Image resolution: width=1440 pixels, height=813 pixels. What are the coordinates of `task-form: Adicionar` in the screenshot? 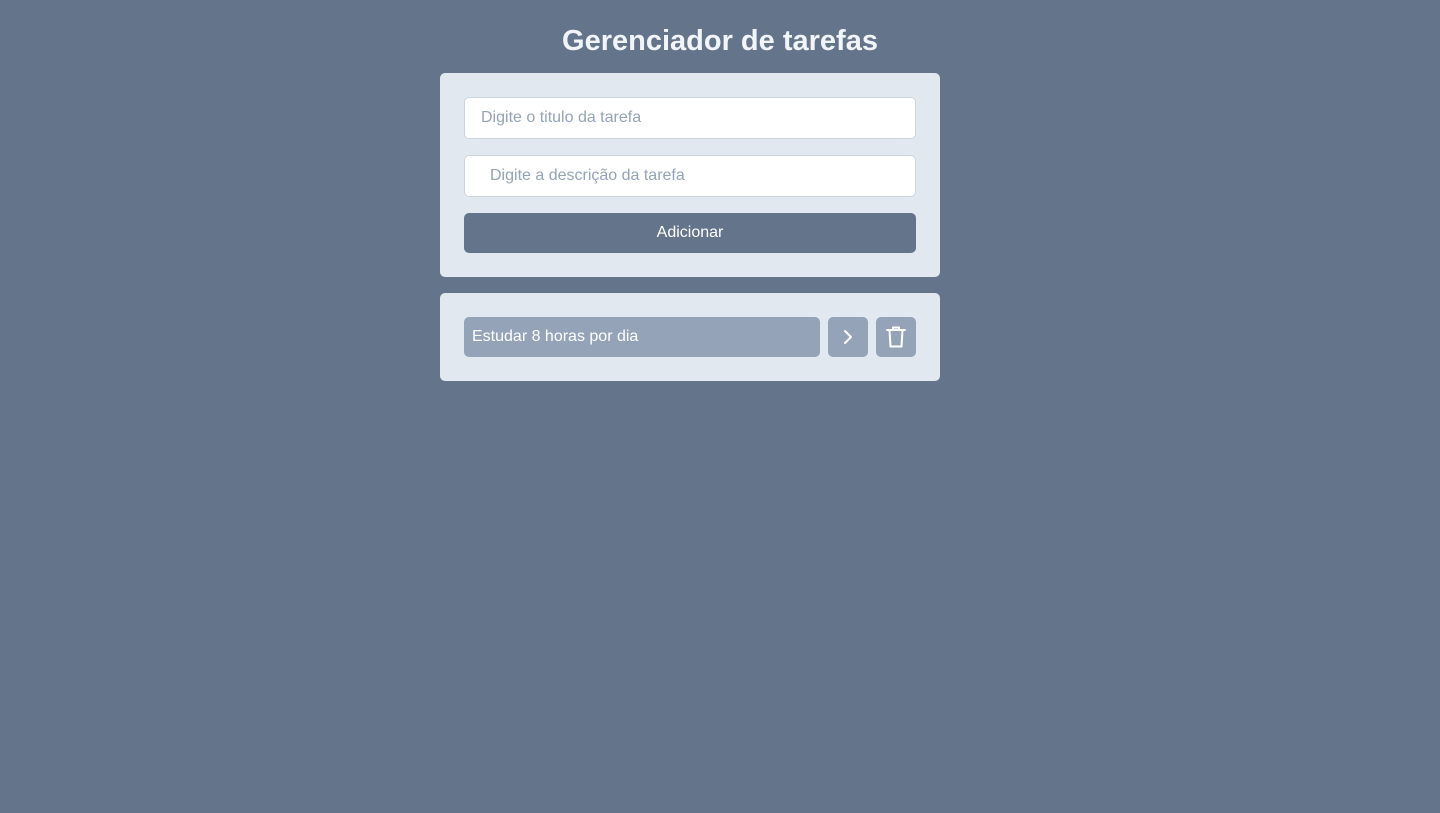 It's located at (690, 175).